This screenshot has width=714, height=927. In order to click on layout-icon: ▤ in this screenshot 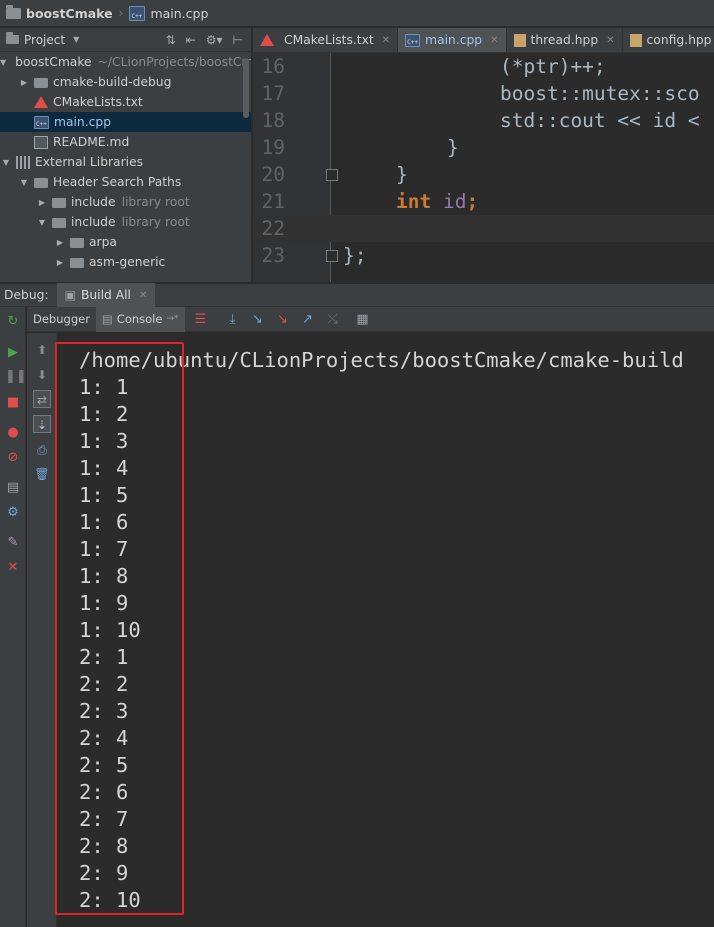, I will do `click(13, 488)`.